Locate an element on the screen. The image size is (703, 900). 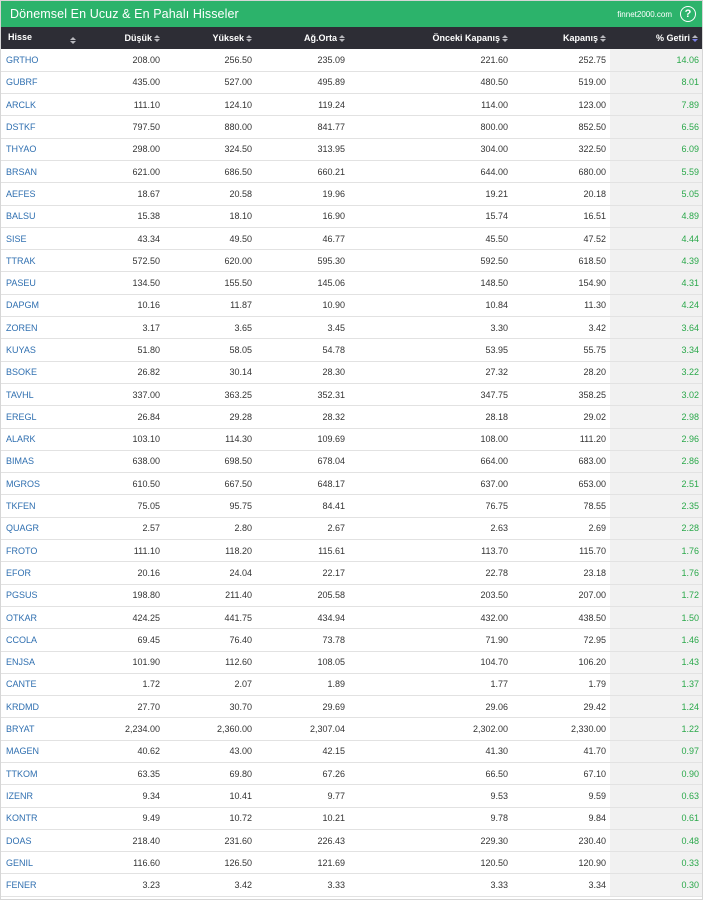
table-row: FENER 3.23 3.42 3.33 3.33 3.34 0.30 is located at coordinates (351, 885).